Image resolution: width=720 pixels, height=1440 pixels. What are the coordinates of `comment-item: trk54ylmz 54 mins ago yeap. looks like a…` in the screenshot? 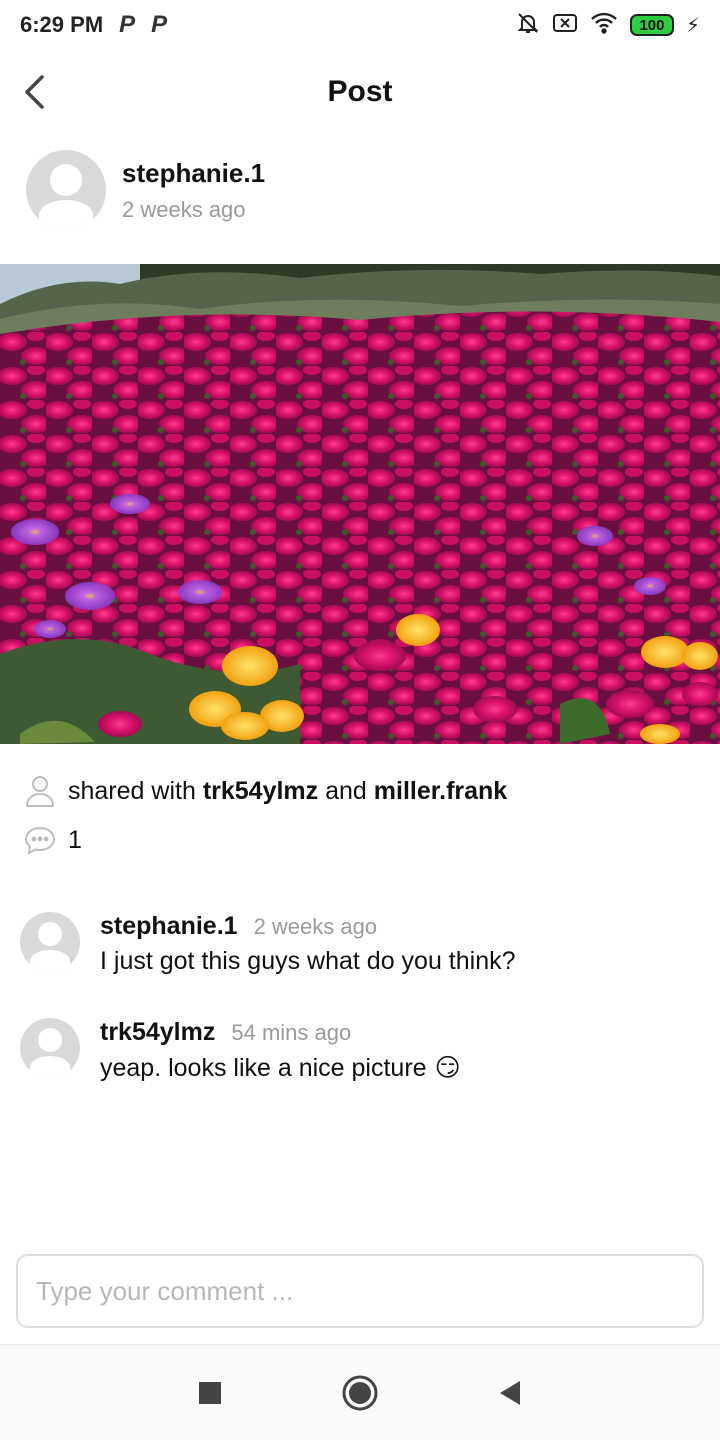 It's located at (240, 1050).